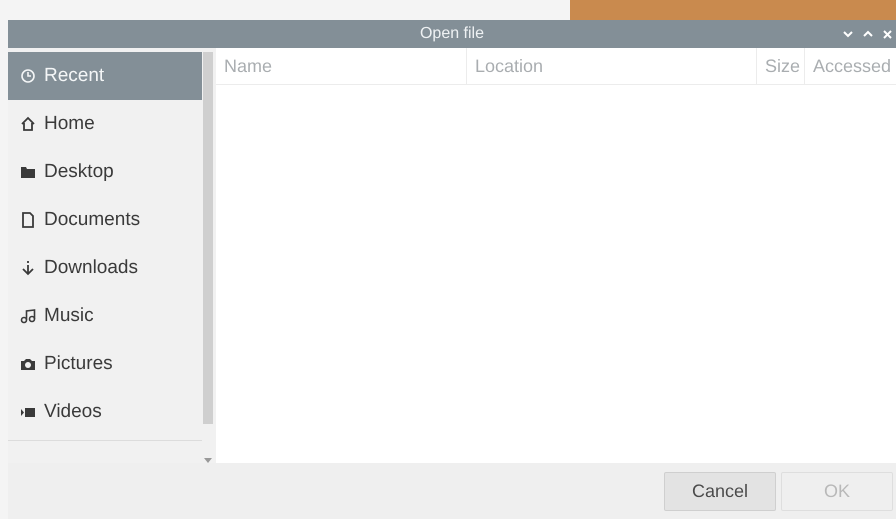 The width and height of the screenshot is (896, 519). I want to click on document-icon, so click(28, 220).